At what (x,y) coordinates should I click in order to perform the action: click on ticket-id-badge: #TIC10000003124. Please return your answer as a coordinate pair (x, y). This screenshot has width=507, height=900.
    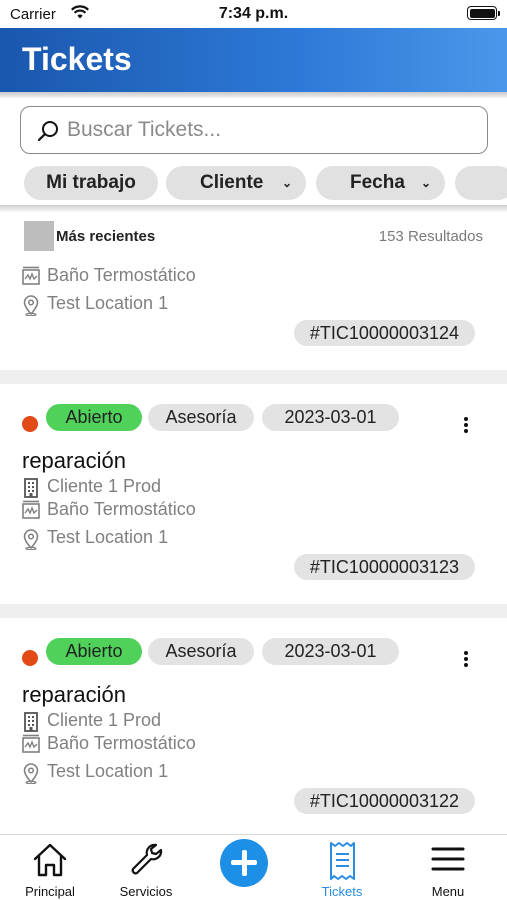
    Looking at the image, I should click on (384, 333).